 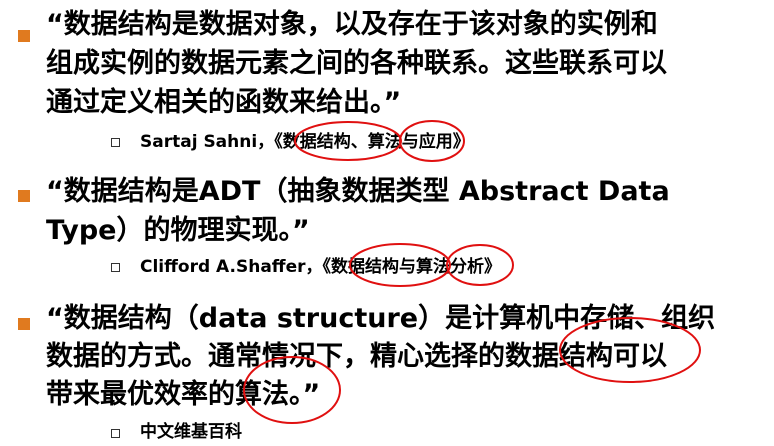 I want to click on quote-3-line-2: 数据的方式。通常情况下，精心选择的数据结构可以, so click(x=356, y=356).